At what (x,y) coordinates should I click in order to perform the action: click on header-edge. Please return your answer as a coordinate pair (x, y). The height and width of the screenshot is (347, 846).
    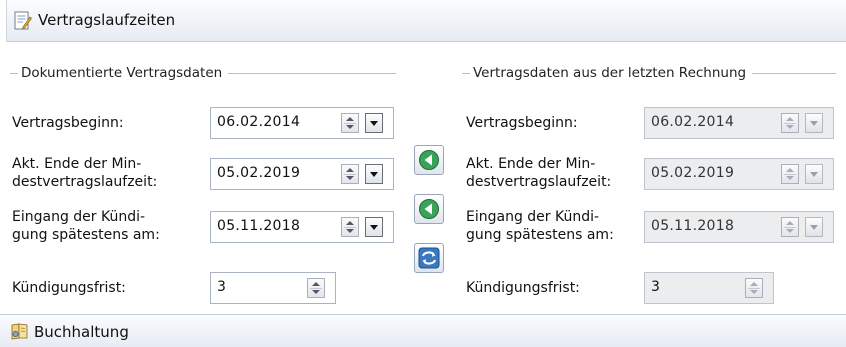
    Looking at the image, I should click on (3, 21).